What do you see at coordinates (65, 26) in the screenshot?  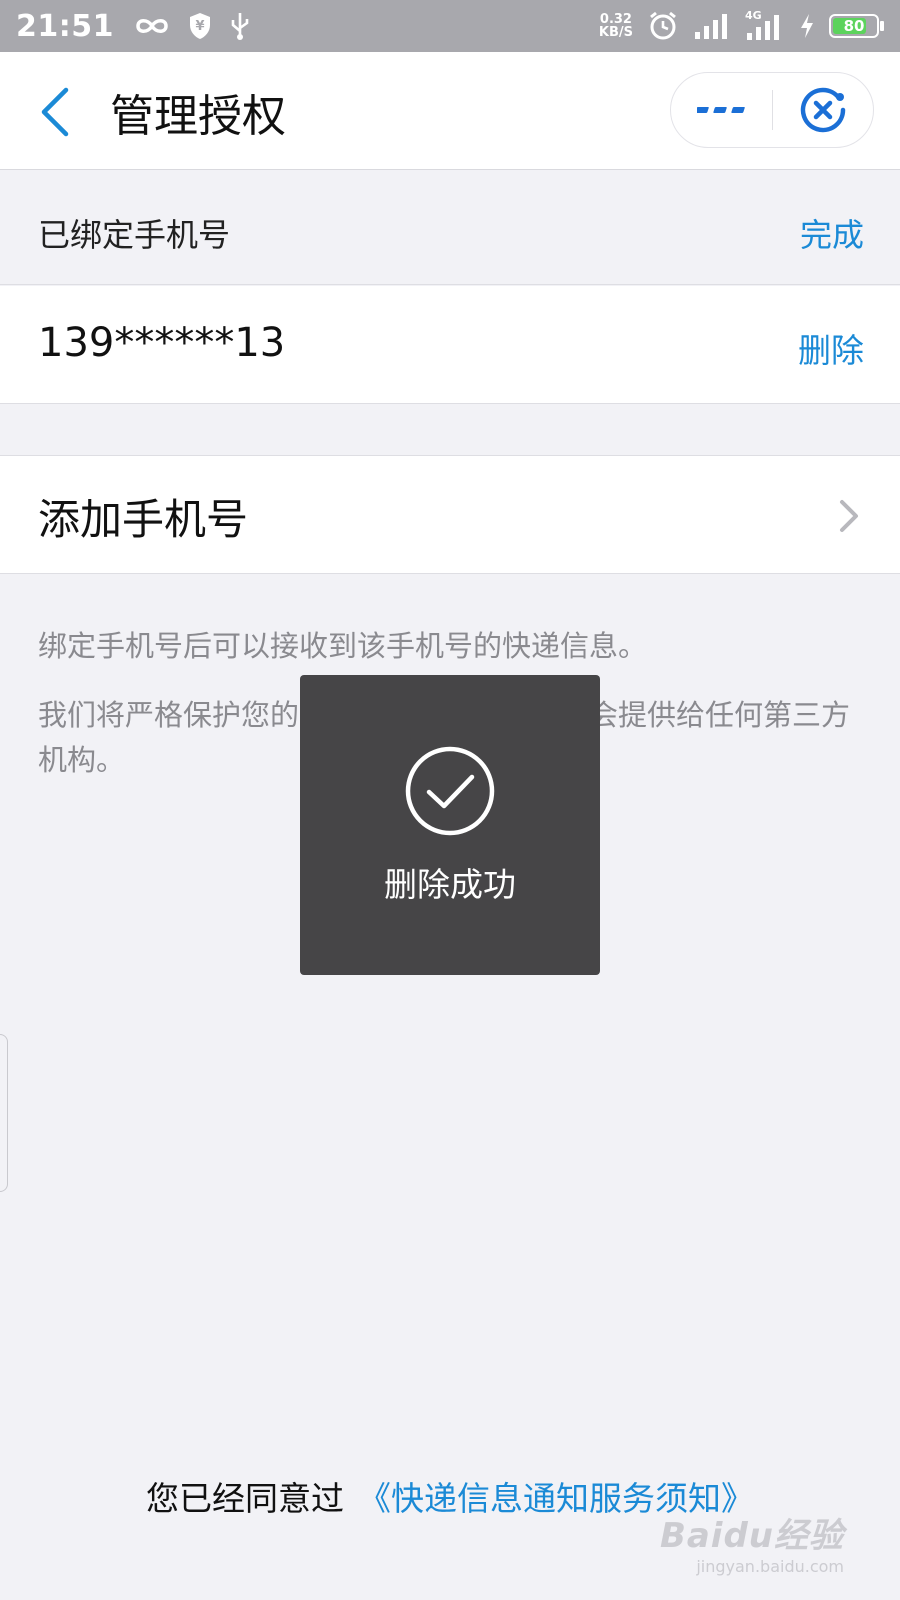 I see `status-time: 21:51` at bounding box center [65, 26].